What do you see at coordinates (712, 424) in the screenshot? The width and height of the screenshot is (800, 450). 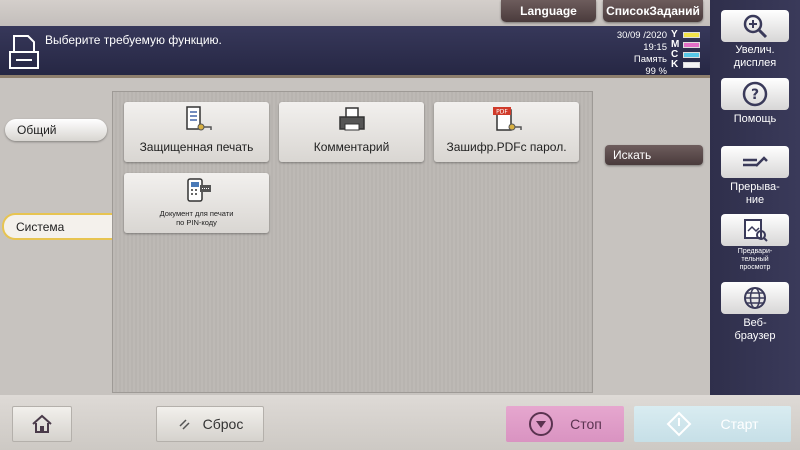 I see `start-button: Старт` at bounding box center [712, 424].